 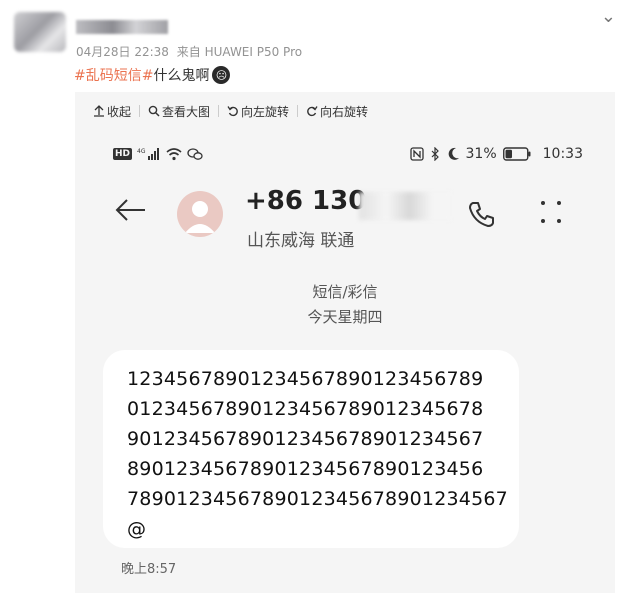 I want to click on rotate-left-label: 向左旋转, so click(x=265, y=111).